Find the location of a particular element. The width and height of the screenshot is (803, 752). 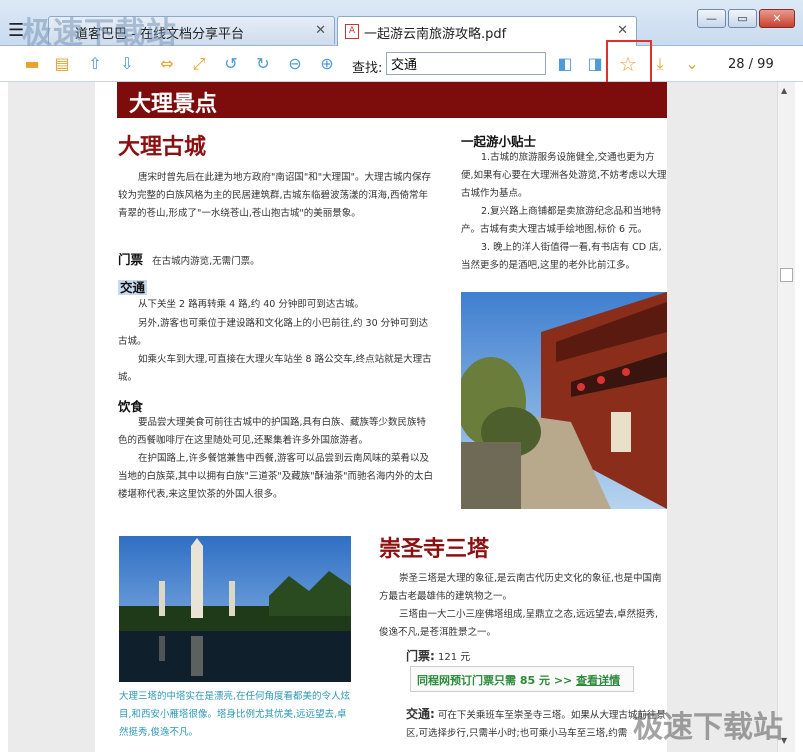

rotate-right-icon: ↻ is located at coordinates (263, 64).